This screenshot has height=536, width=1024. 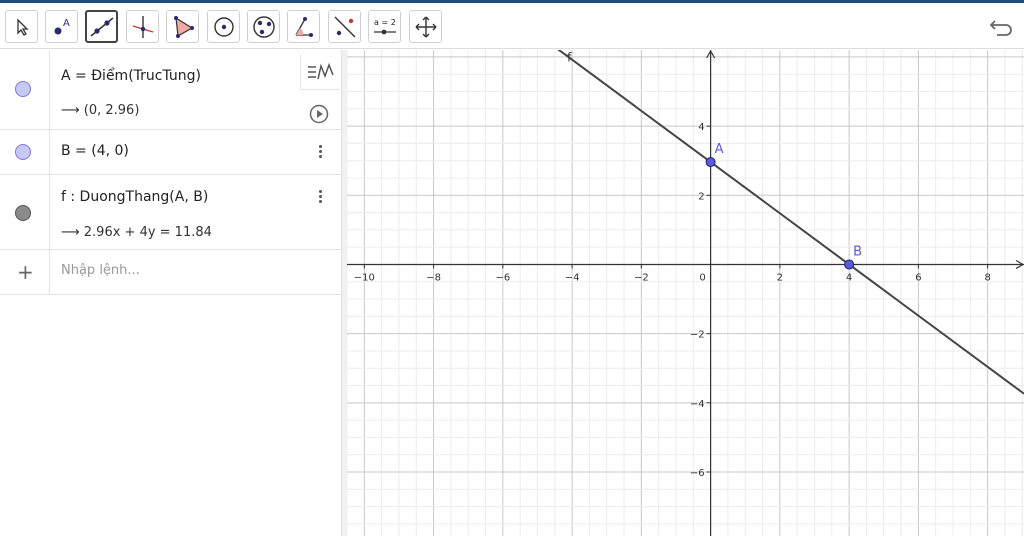 What do you see at coordinates (697, 404) in the screenshot?
I see `y-tick-label: −4` at bounding box center [697, 404].